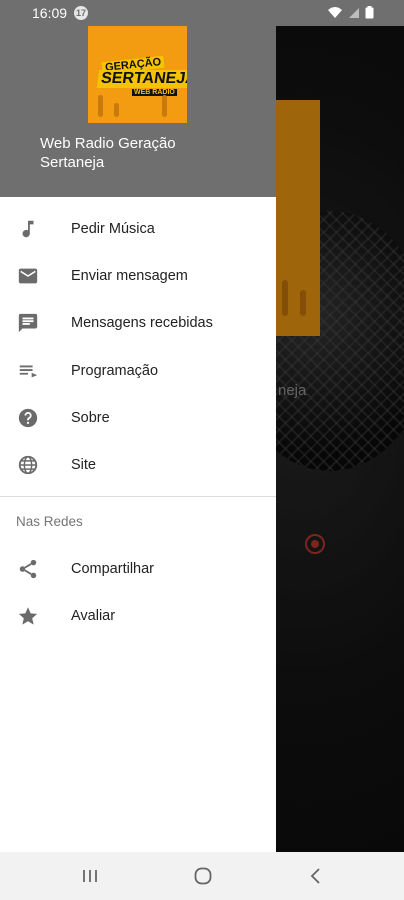  Describe the element at coordinates (108, 153) in the screenshot. I see `drawer-title: Web Radio Geração Sertaneja` at that location.